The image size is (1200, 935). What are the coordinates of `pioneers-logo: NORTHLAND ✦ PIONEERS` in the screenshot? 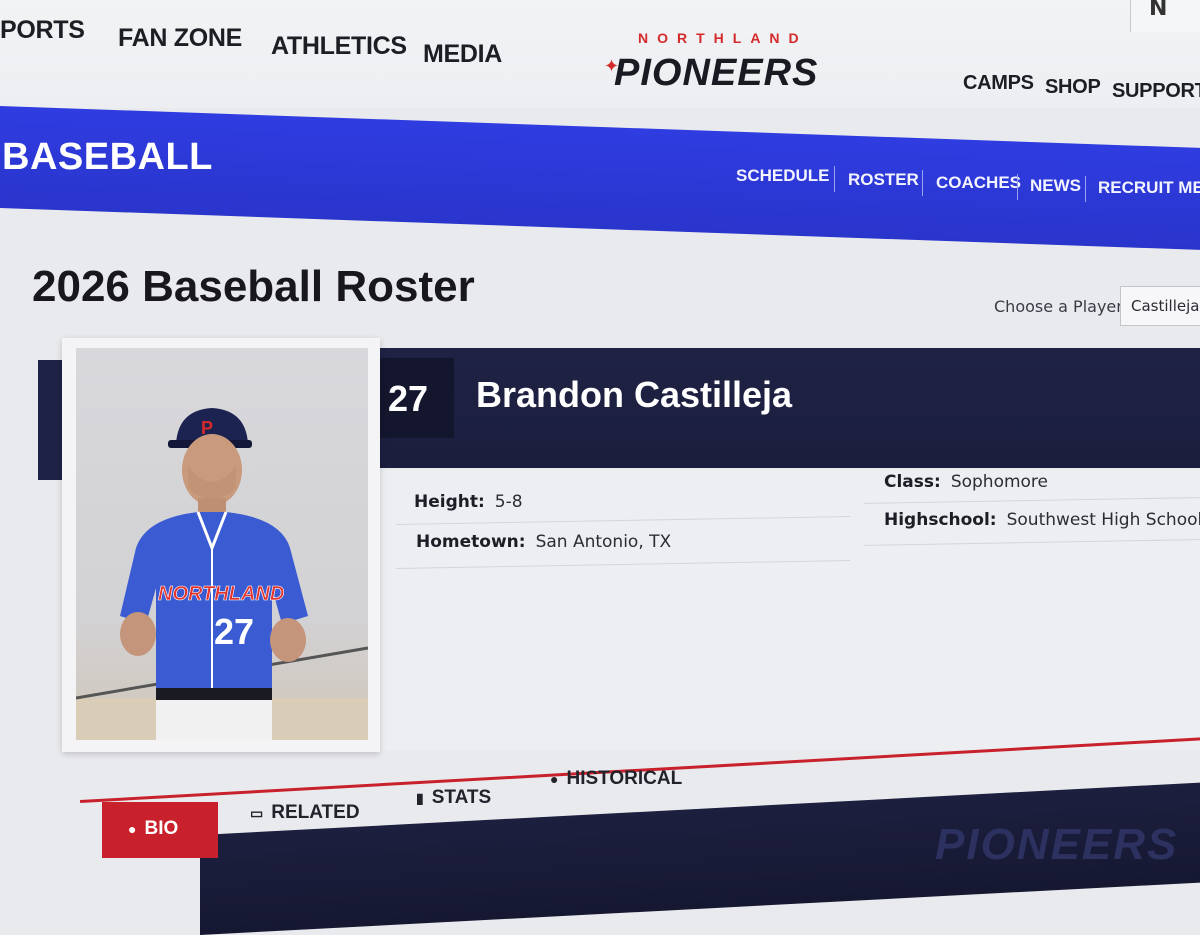 It's located at (739, 67).